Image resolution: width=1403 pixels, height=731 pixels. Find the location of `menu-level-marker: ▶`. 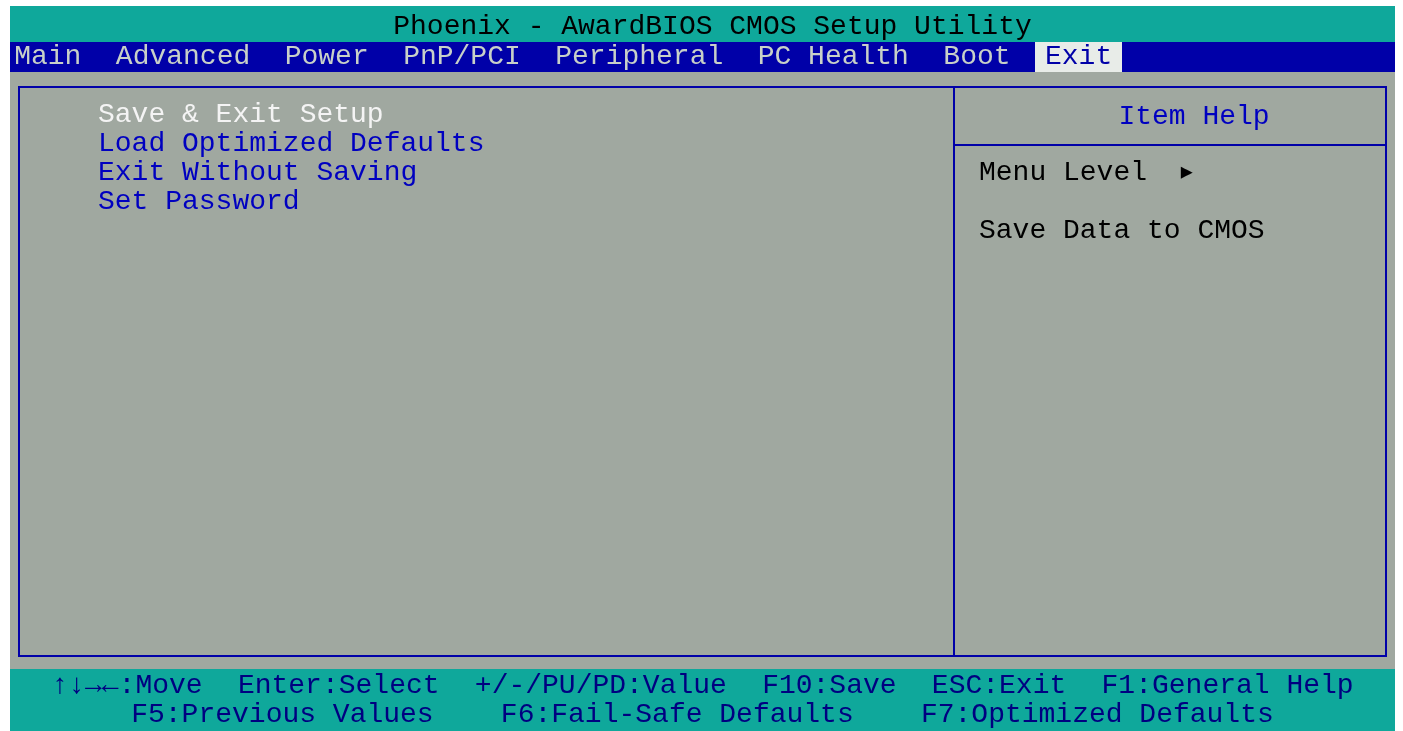

menu-level-marker: ▶ is located at coordinates (1186, 173).